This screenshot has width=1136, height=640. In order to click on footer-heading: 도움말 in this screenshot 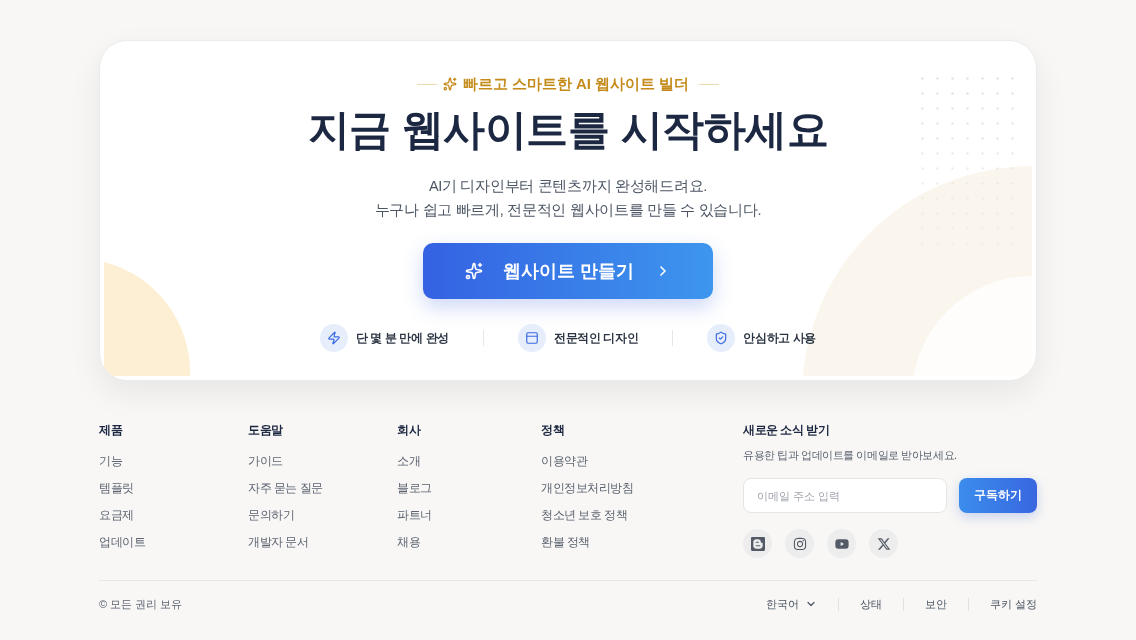, I will do `click(265, 430)`.